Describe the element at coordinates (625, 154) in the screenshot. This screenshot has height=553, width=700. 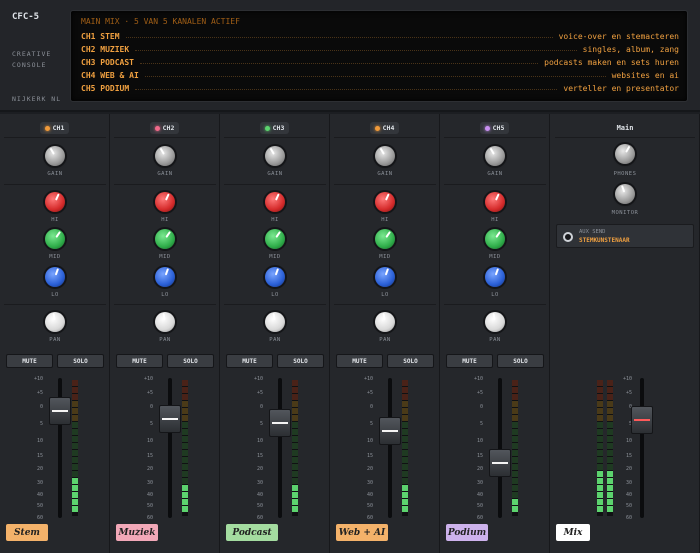
I see `phones-knob` at that location.